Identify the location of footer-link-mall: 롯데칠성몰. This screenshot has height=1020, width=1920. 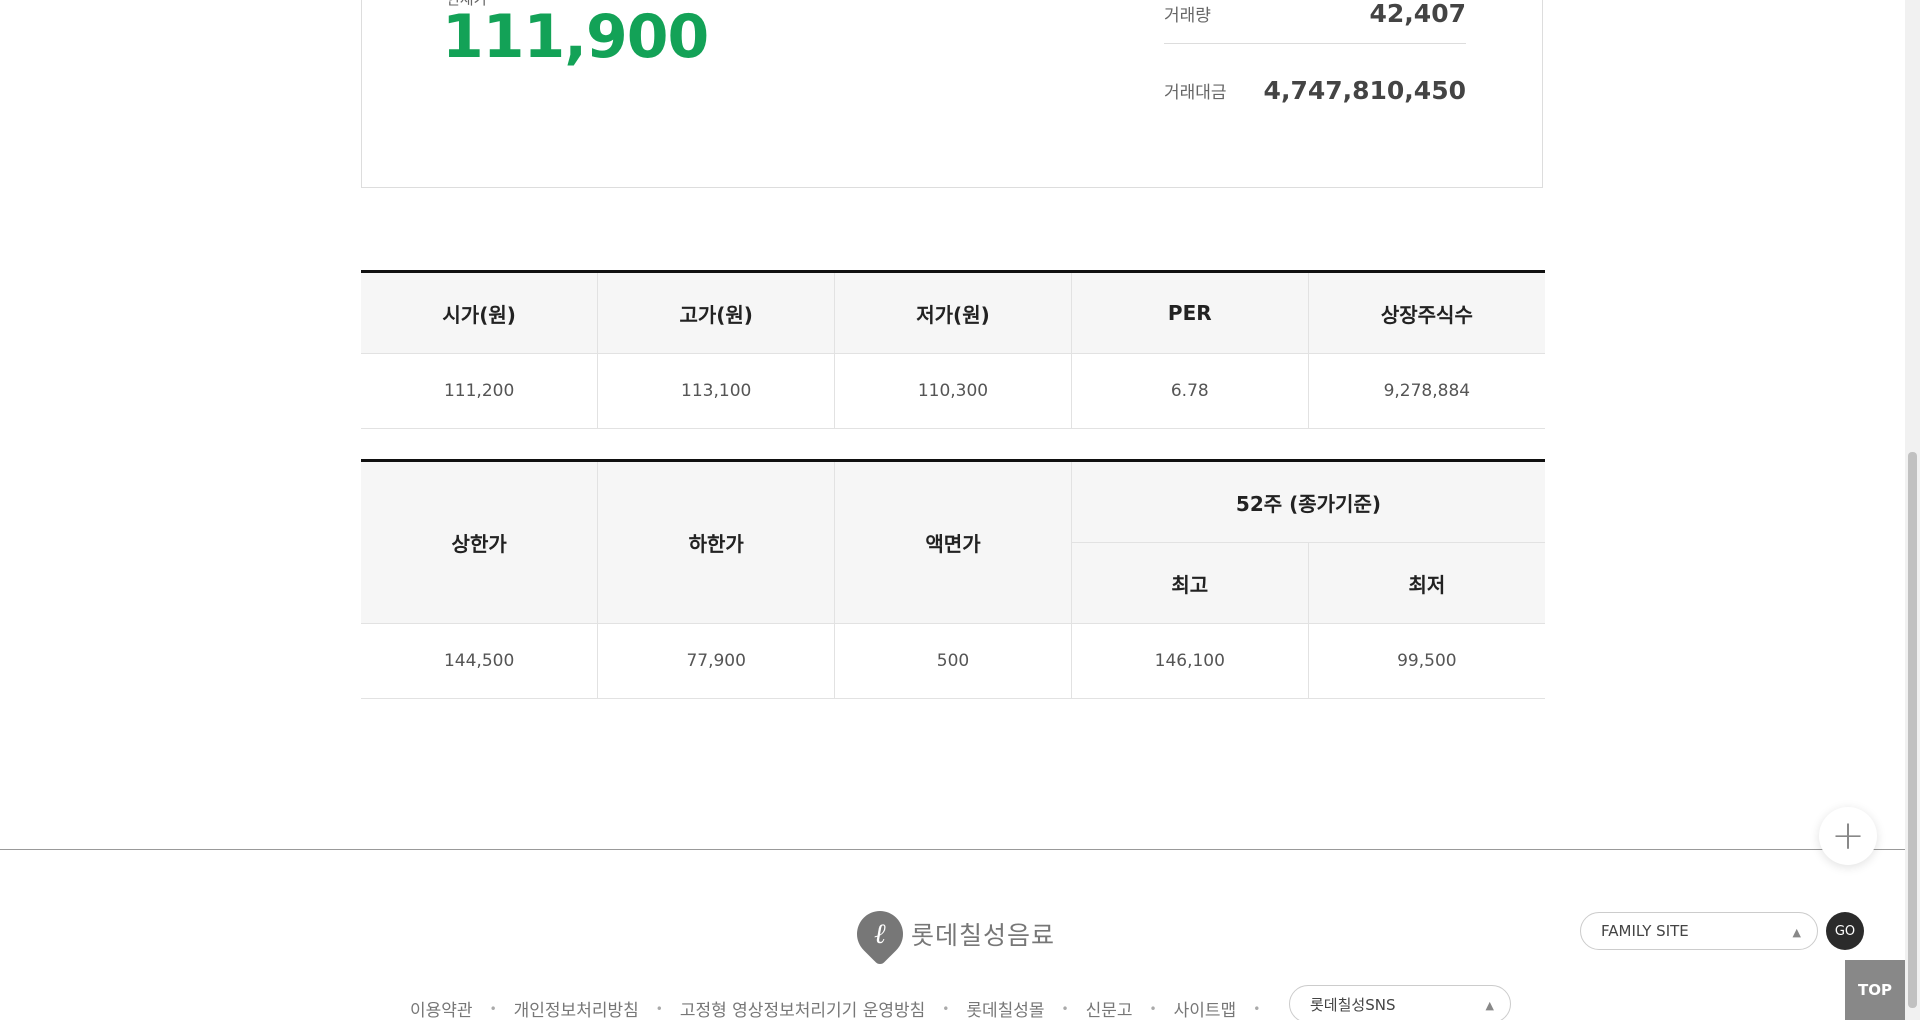
(1005, 1008).